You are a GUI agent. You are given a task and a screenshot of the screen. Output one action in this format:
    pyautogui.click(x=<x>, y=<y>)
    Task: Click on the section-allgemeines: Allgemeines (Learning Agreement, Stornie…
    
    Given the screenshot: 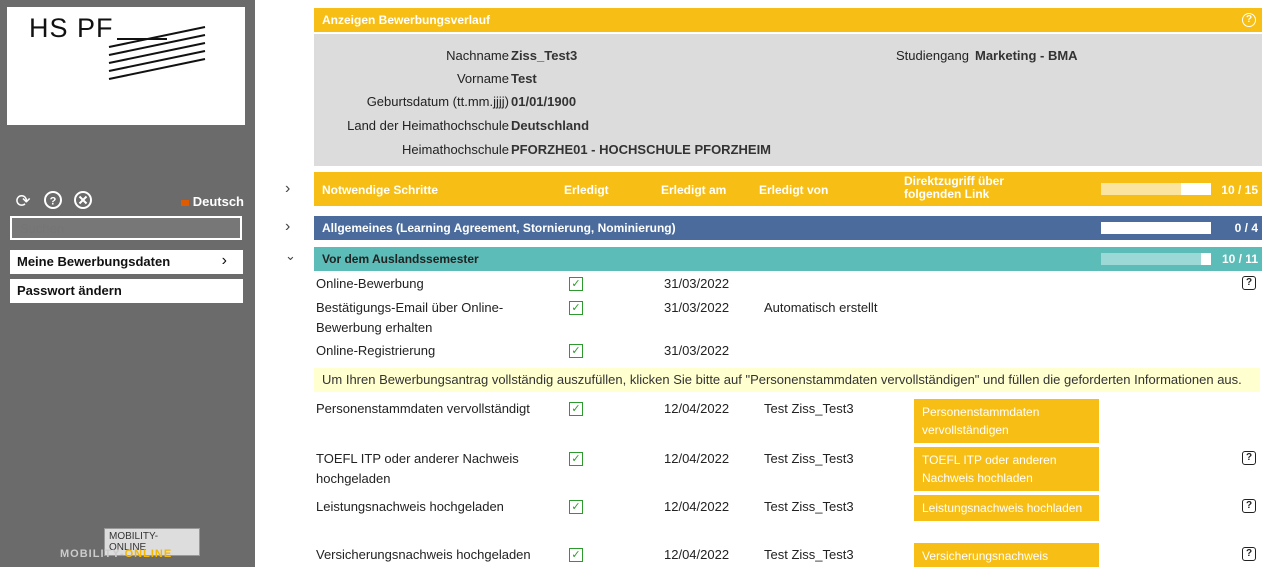 What is the action you would take?
    pyautogui.click(x=788, y=228)
    